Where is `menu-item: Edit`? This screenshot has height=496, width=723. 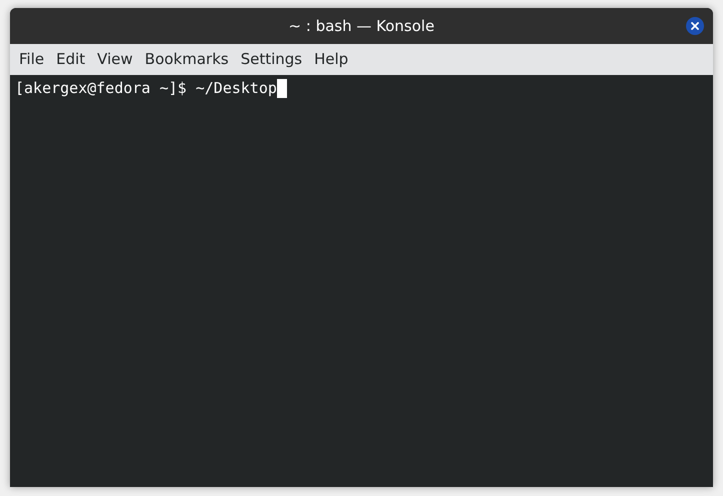 menu-item: Edit is located at coordinates (71, 59).